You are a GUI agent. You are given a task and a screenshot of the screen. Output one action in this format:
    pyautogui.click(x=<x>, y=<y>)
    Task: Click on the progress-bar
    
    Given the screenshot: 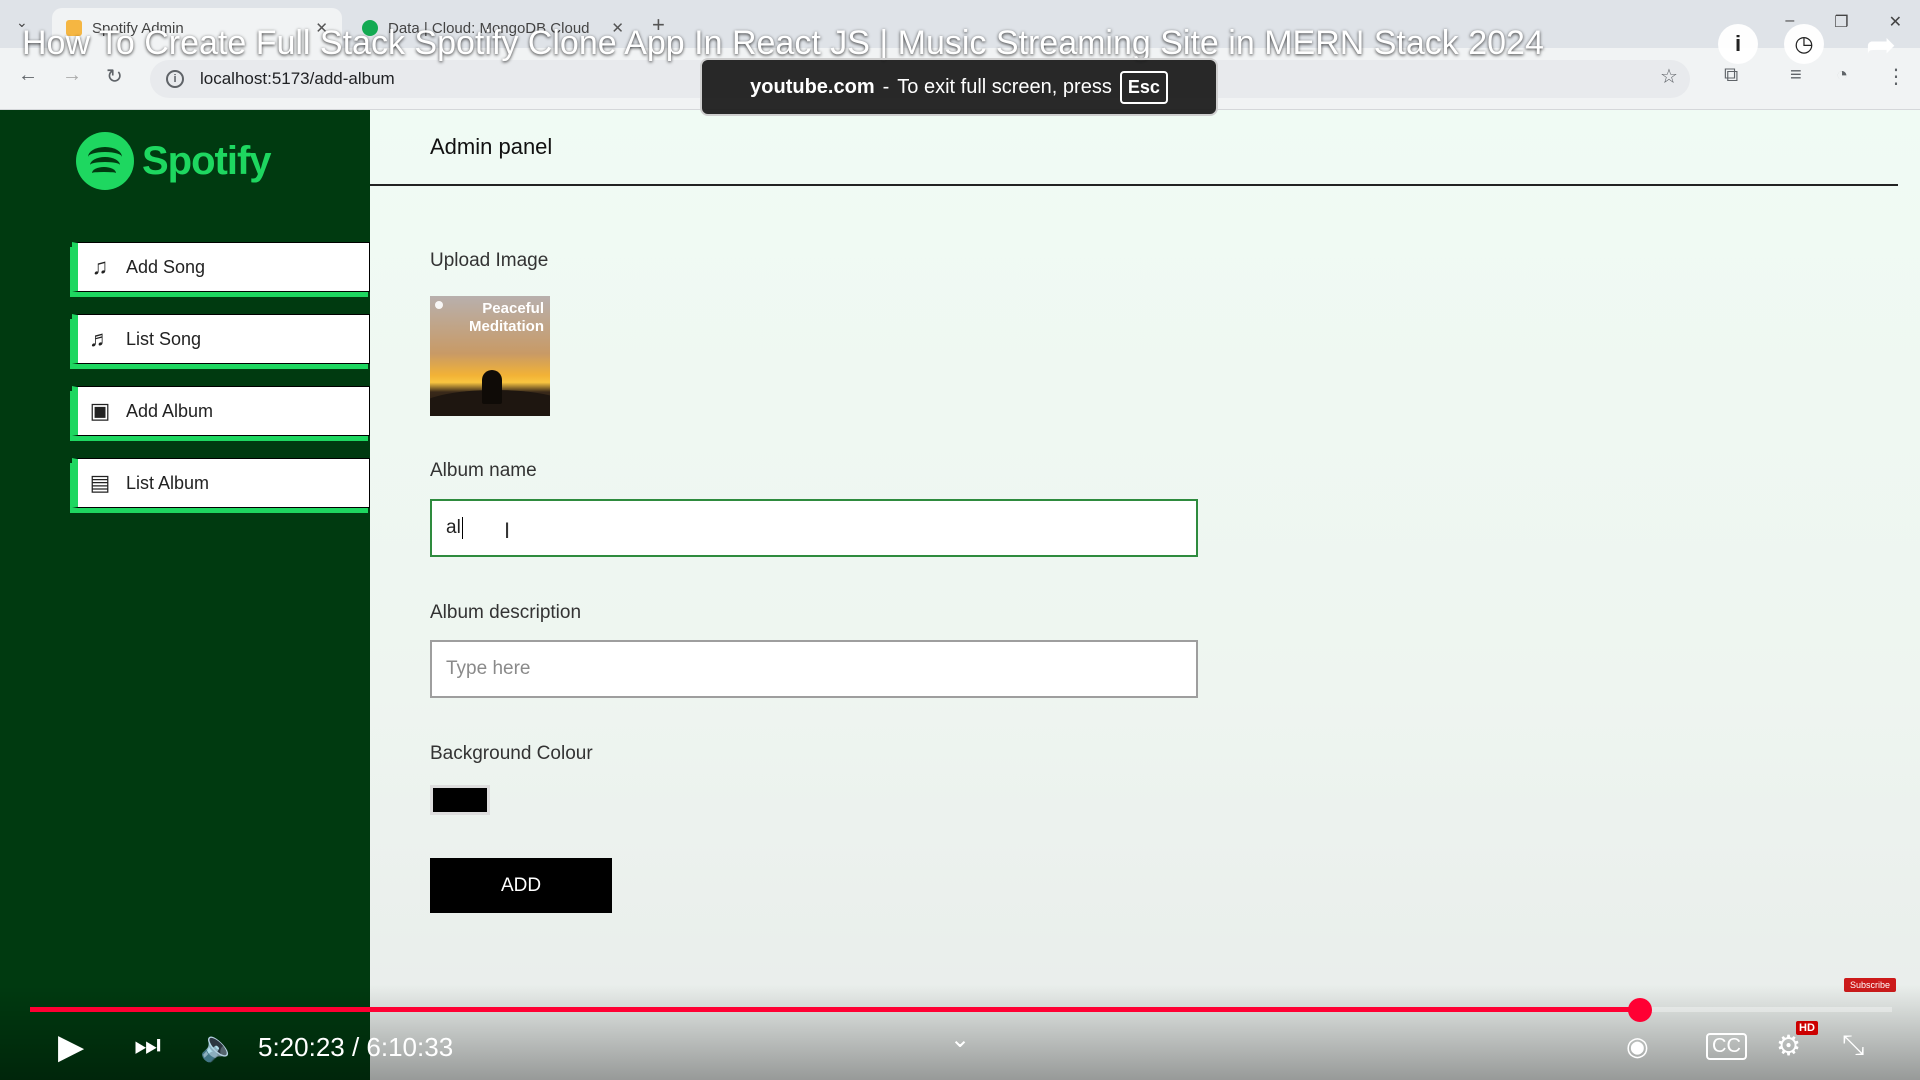 What is the action you would take?
    pyautogui.click(x=961, y=1010)
    